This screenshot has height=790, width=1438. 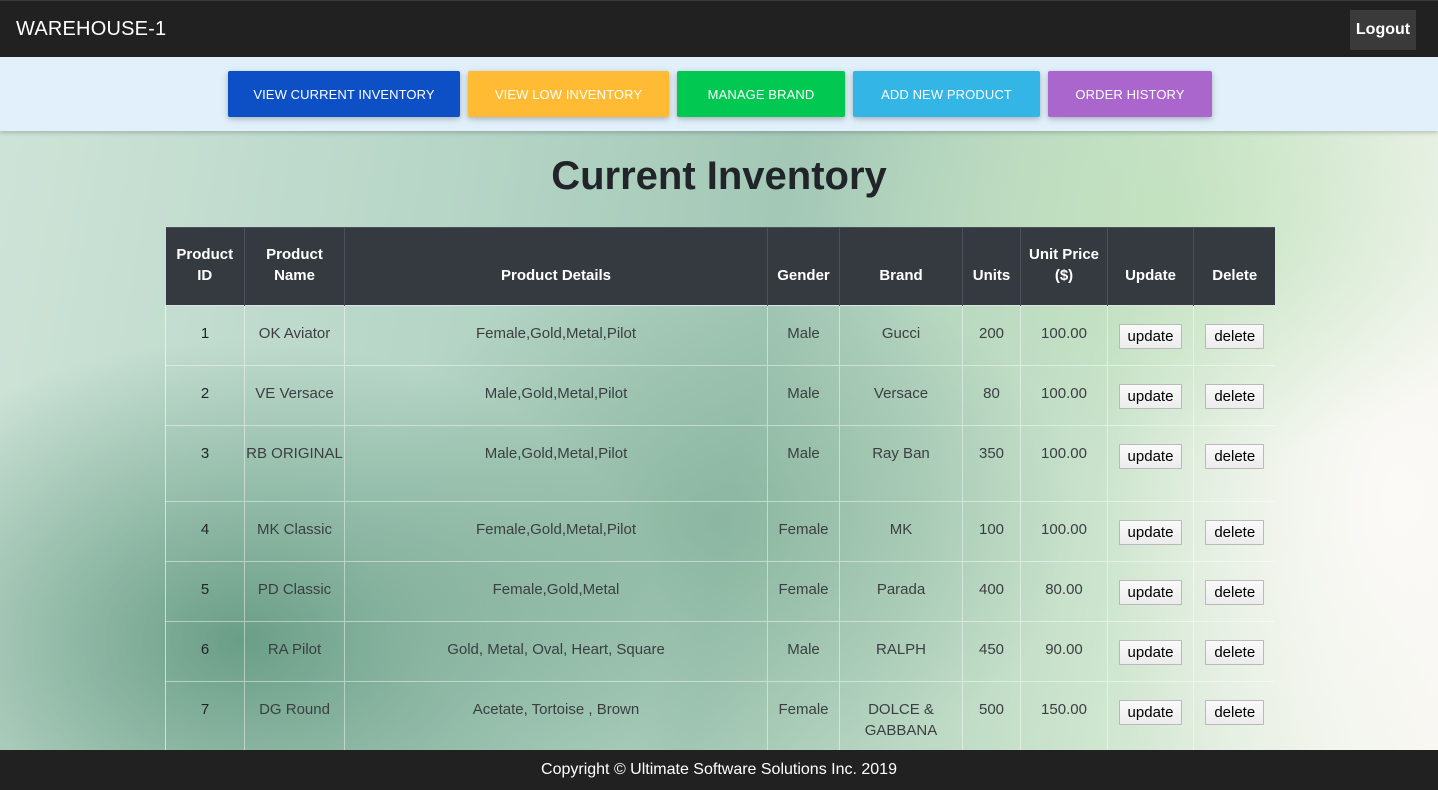 What do you see at coordinates (294, 335) in the screenshot?
I see `cell-product-name: OK Aviator` at bounding box center [294, 335].